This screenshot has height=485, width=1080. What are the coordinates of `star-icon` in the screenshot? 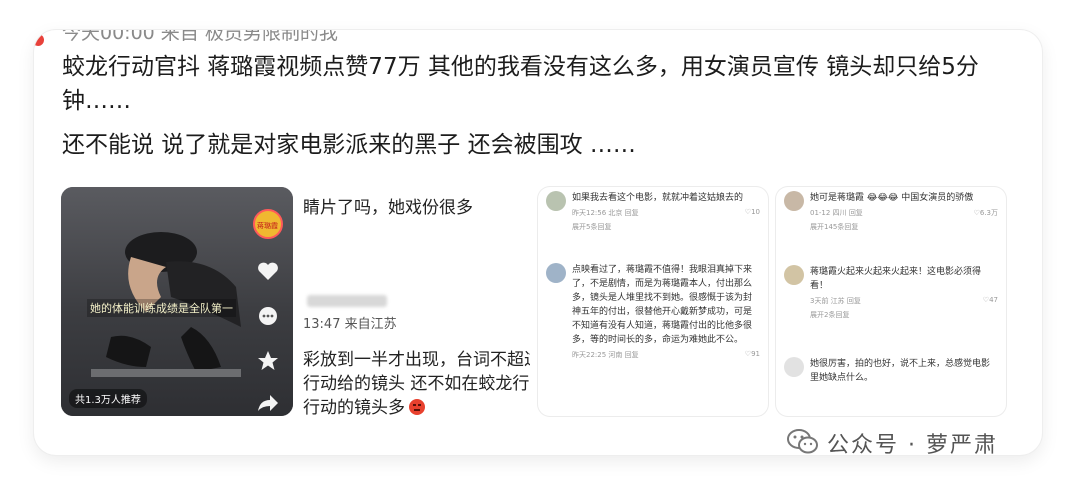 It's located at (268, 361).